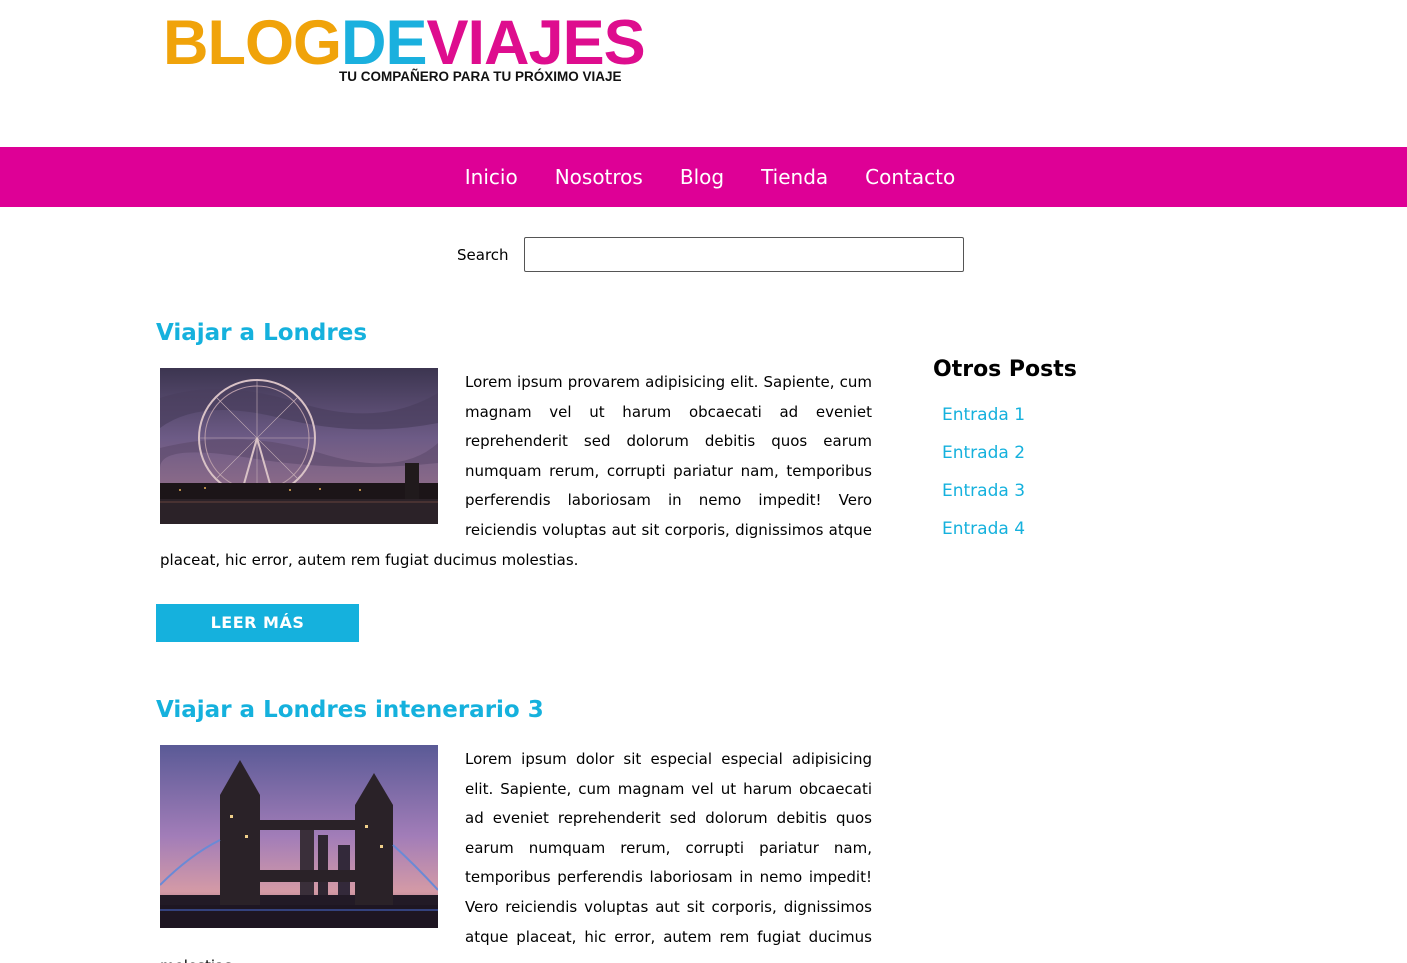 The image size is (1407, 963). What do you see at coordinates (252, 43) in the screenshot?
I see `logo-blog: BLOG` at bounding box center [252, 43].